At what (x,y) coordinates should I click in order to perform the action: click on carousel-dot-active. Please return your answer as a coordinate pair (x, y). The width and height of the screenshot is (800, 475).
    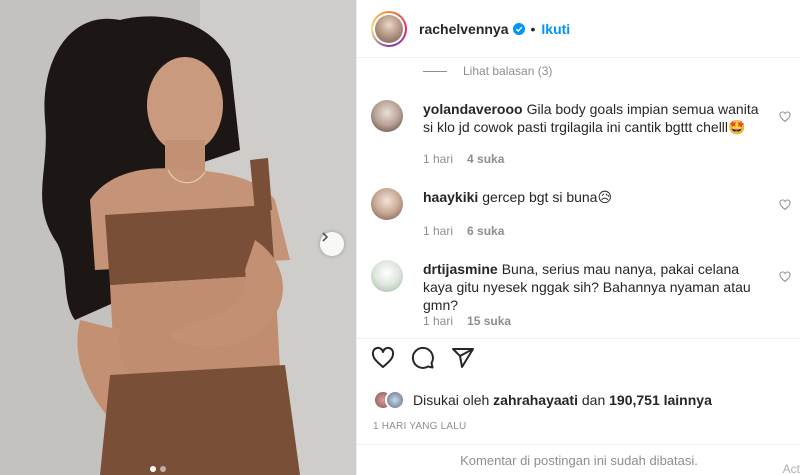
    Looking at the image, I should click on (153, 469).